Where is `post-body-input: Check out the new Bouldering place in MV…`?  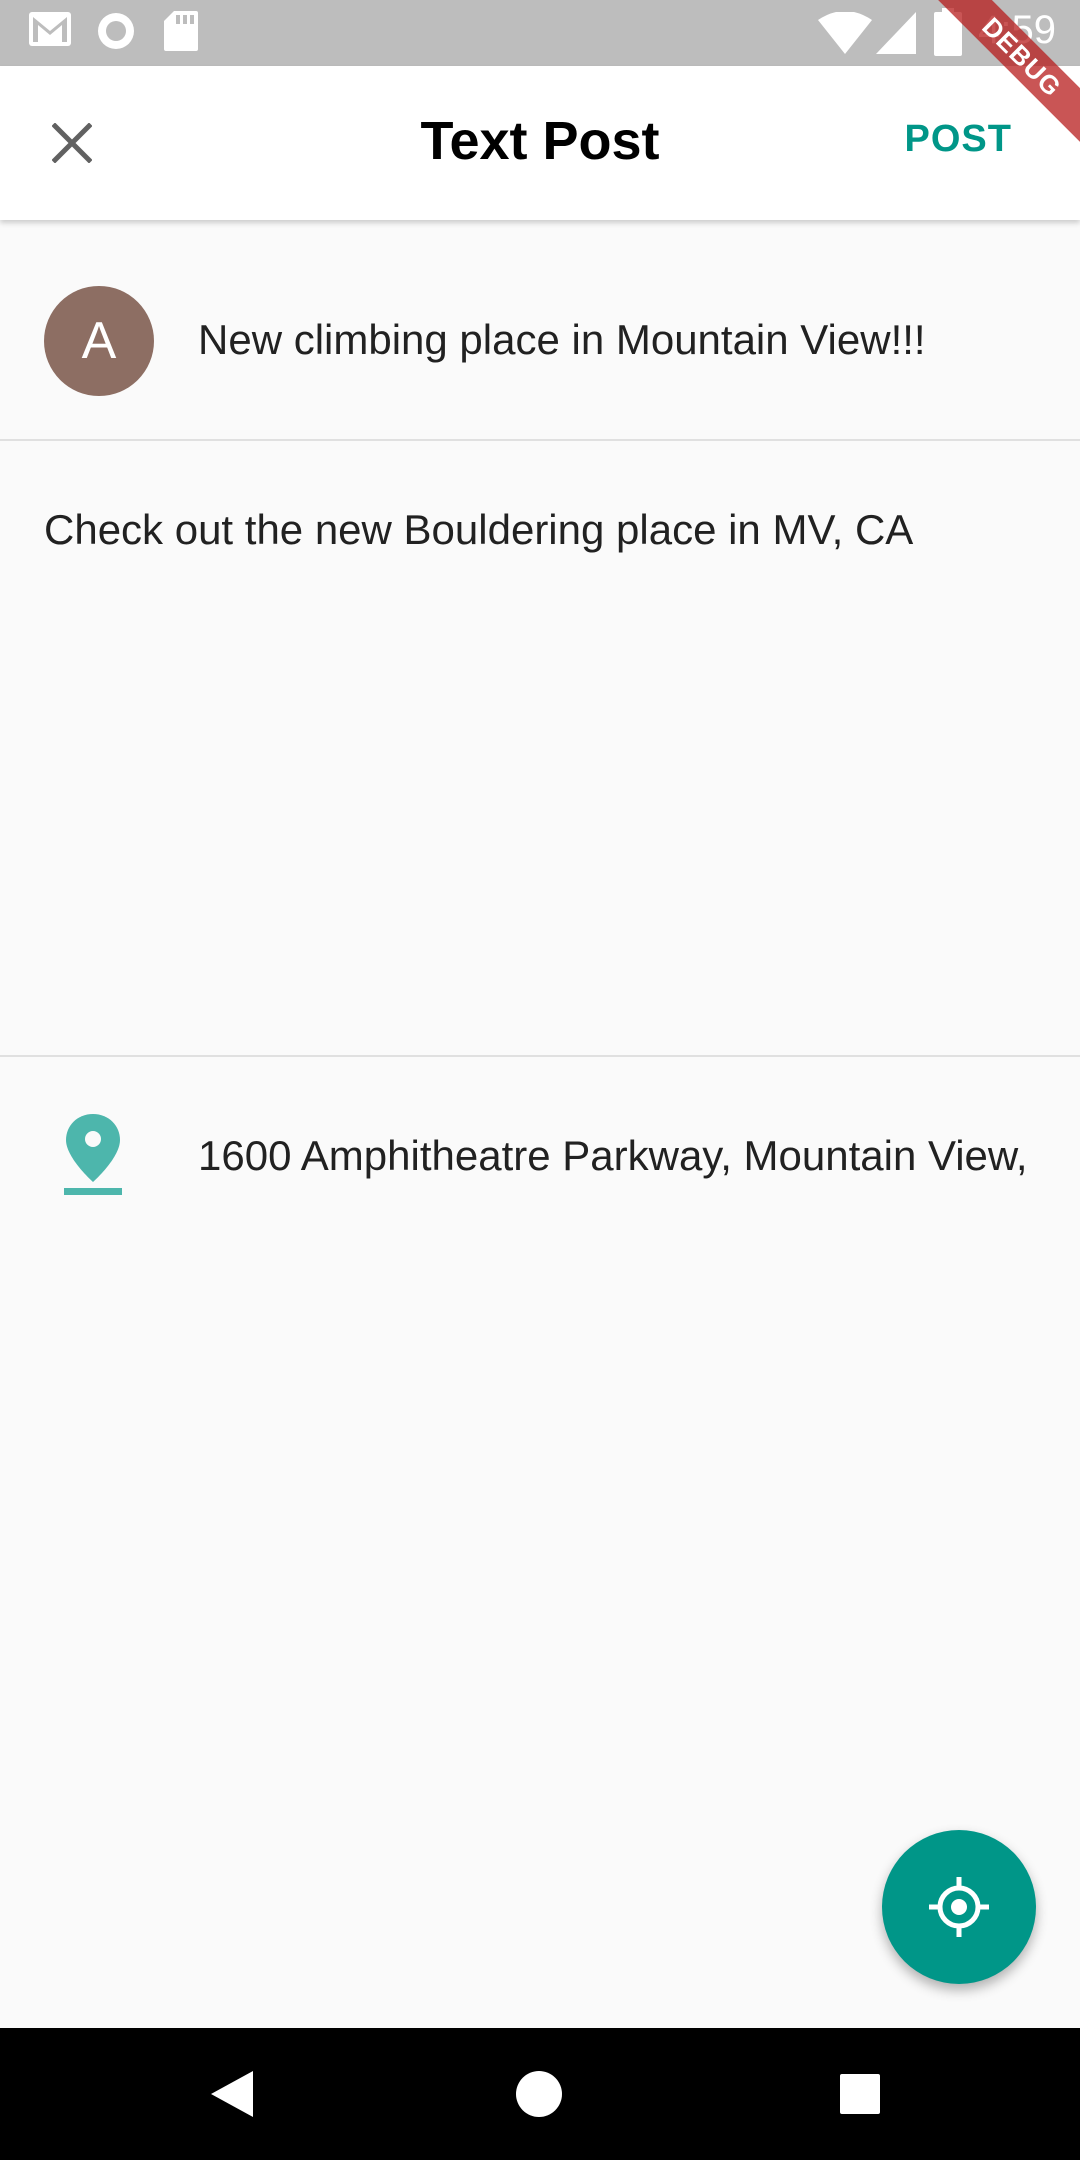
post-body-input: Check out the new Bouldering place in MV… is located at coordinates (478, 530).